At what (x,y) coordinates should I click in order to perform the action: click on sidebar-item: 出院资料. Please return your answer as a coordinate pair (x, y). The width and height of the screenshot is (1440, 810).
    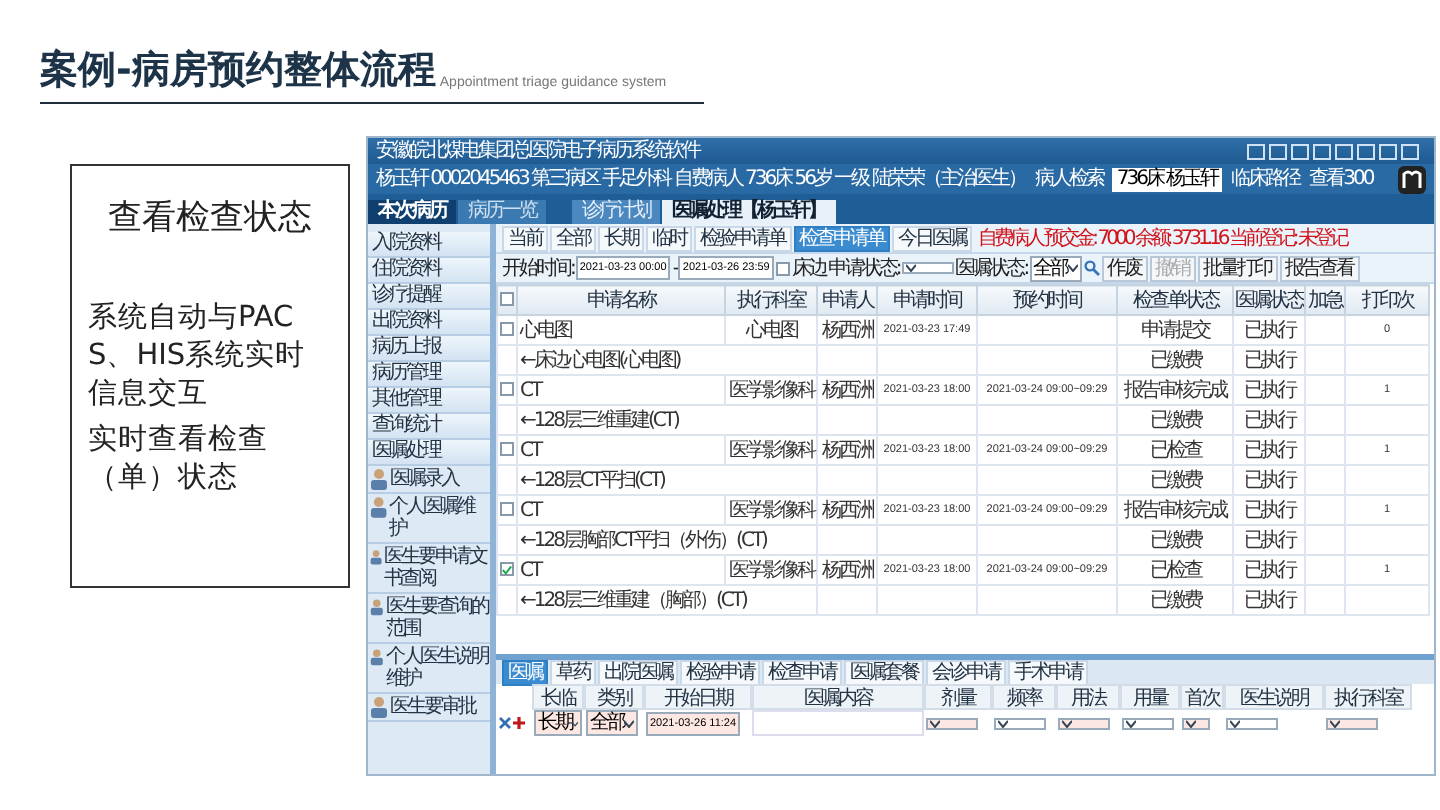
    Looking at the image, I should click on (429, 323).